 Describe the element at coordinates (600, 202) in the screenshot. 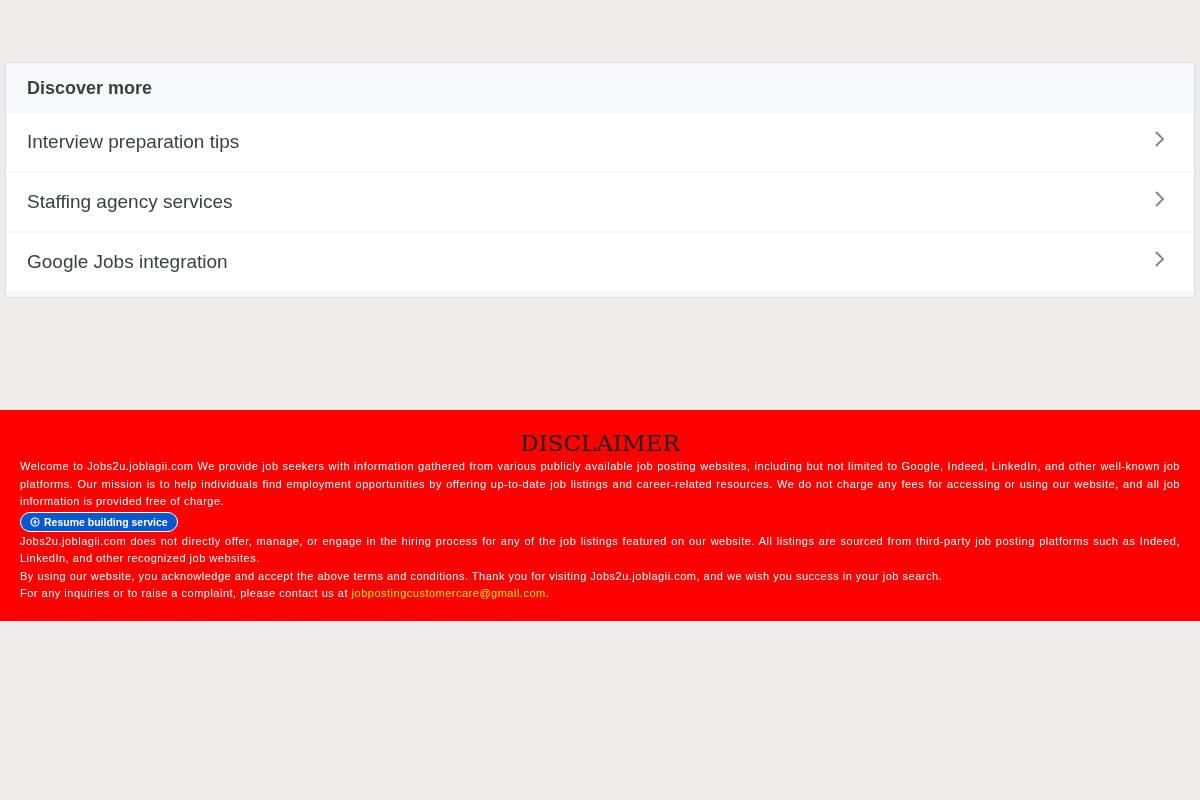

I see `discover-link: Staffing agency services` at that location.